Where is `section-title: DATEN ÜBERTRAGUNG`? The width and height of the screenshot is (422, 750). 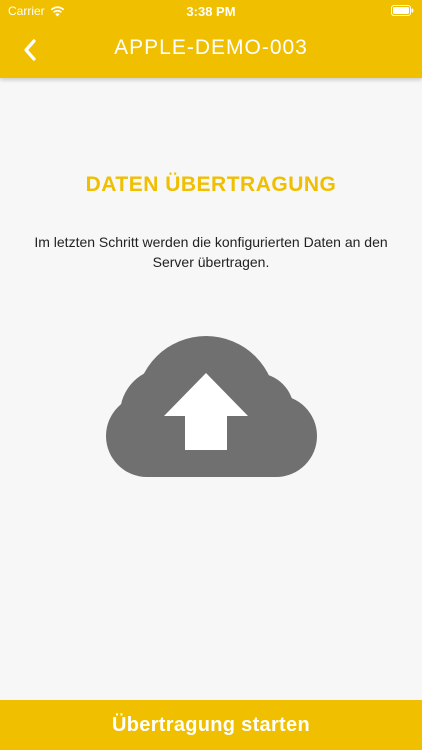
section-title: DATEN ÜBERTRAGUNG is located at coordinates (211, 184).